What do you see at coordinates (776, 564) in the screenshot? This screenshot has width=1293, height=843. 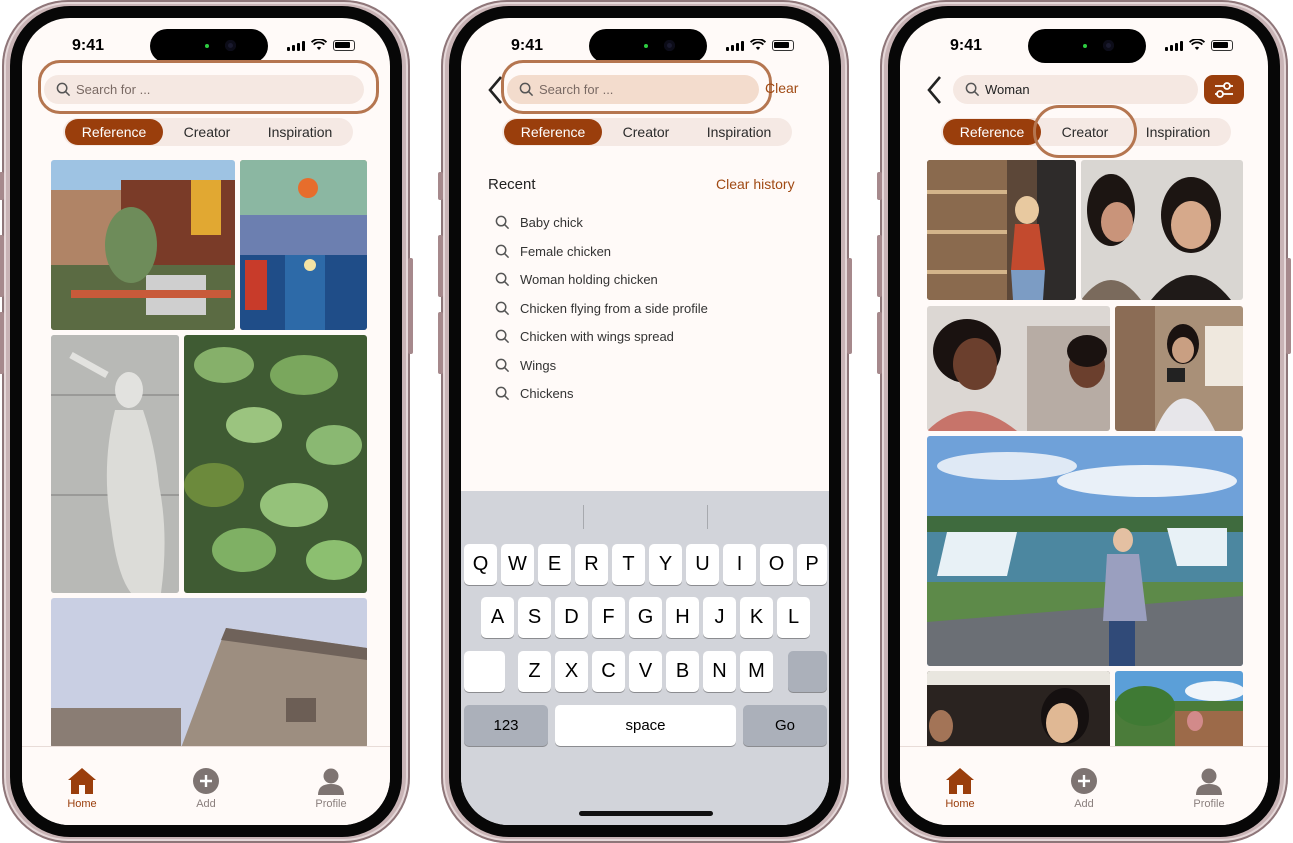 I see `key-o: O` at bounding box center [776, 564].